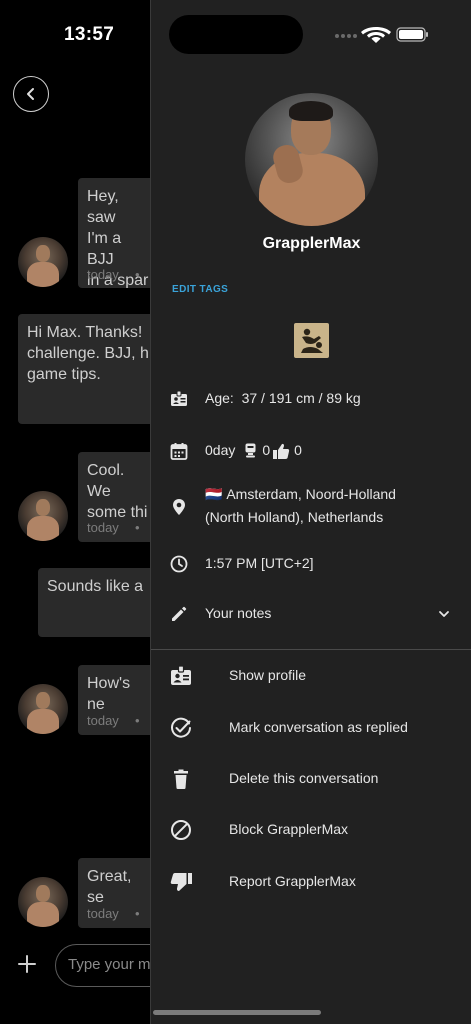 The height and width of the screenshot is (1024, 471). I want to click on thumbs-down-icon, so click(181, 882).